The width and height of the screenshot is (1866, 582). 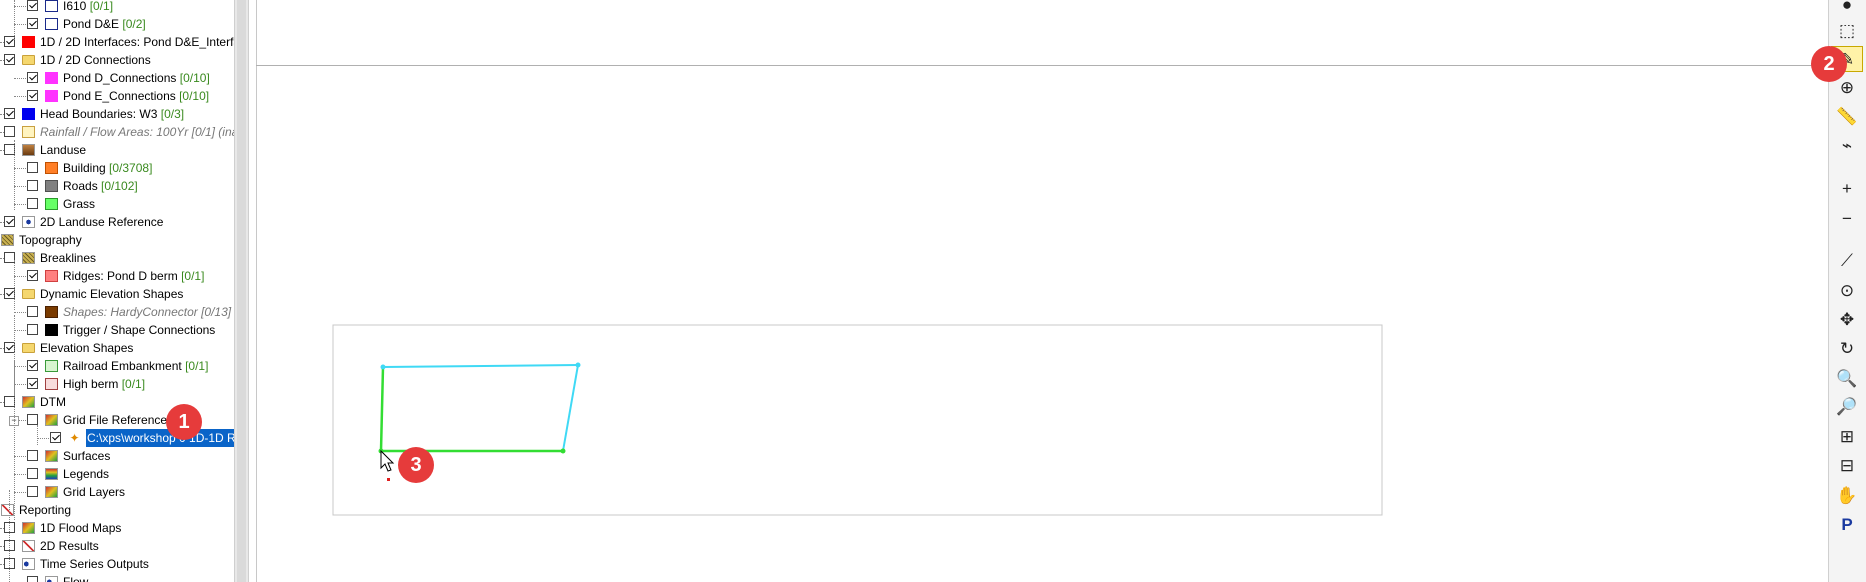 What do you see at coordinates (134, 276) in the screenshot?
I see `tree-row-label: Ridges: Pond D berm [0/1]` at bounding box center [134, 276].